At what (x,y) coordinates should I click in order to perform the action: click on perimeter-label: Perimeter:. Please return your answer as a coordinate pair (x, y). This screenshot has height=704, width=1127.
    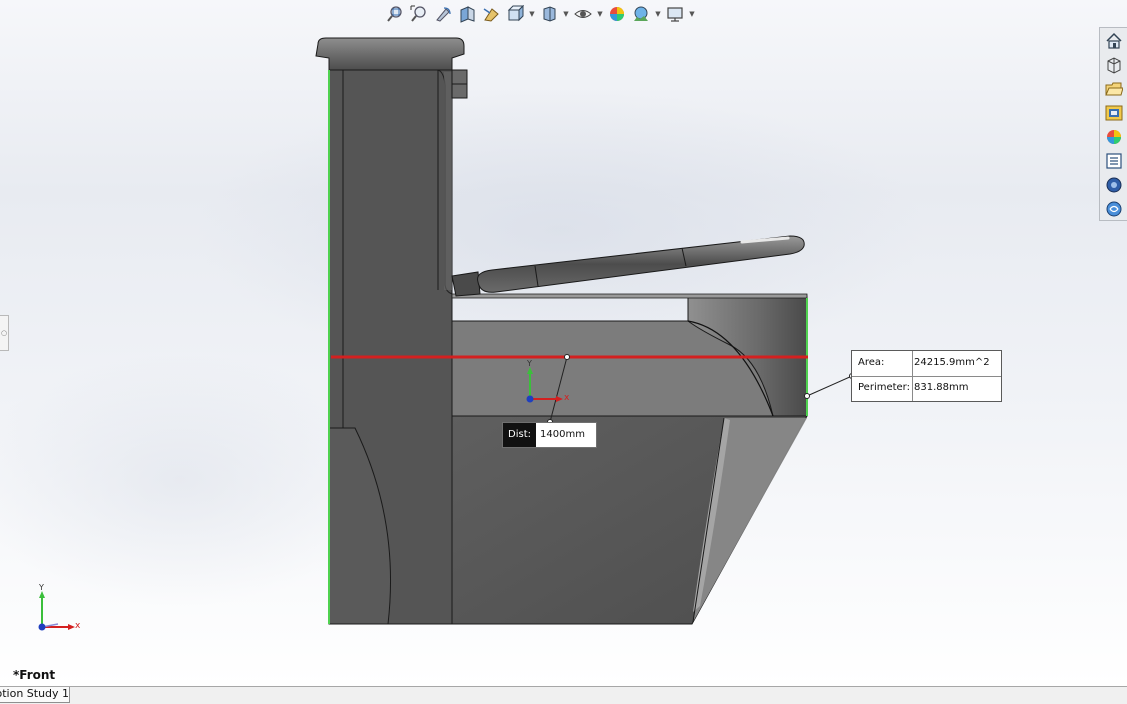
    Looking at the image, I should click on (884, 387).